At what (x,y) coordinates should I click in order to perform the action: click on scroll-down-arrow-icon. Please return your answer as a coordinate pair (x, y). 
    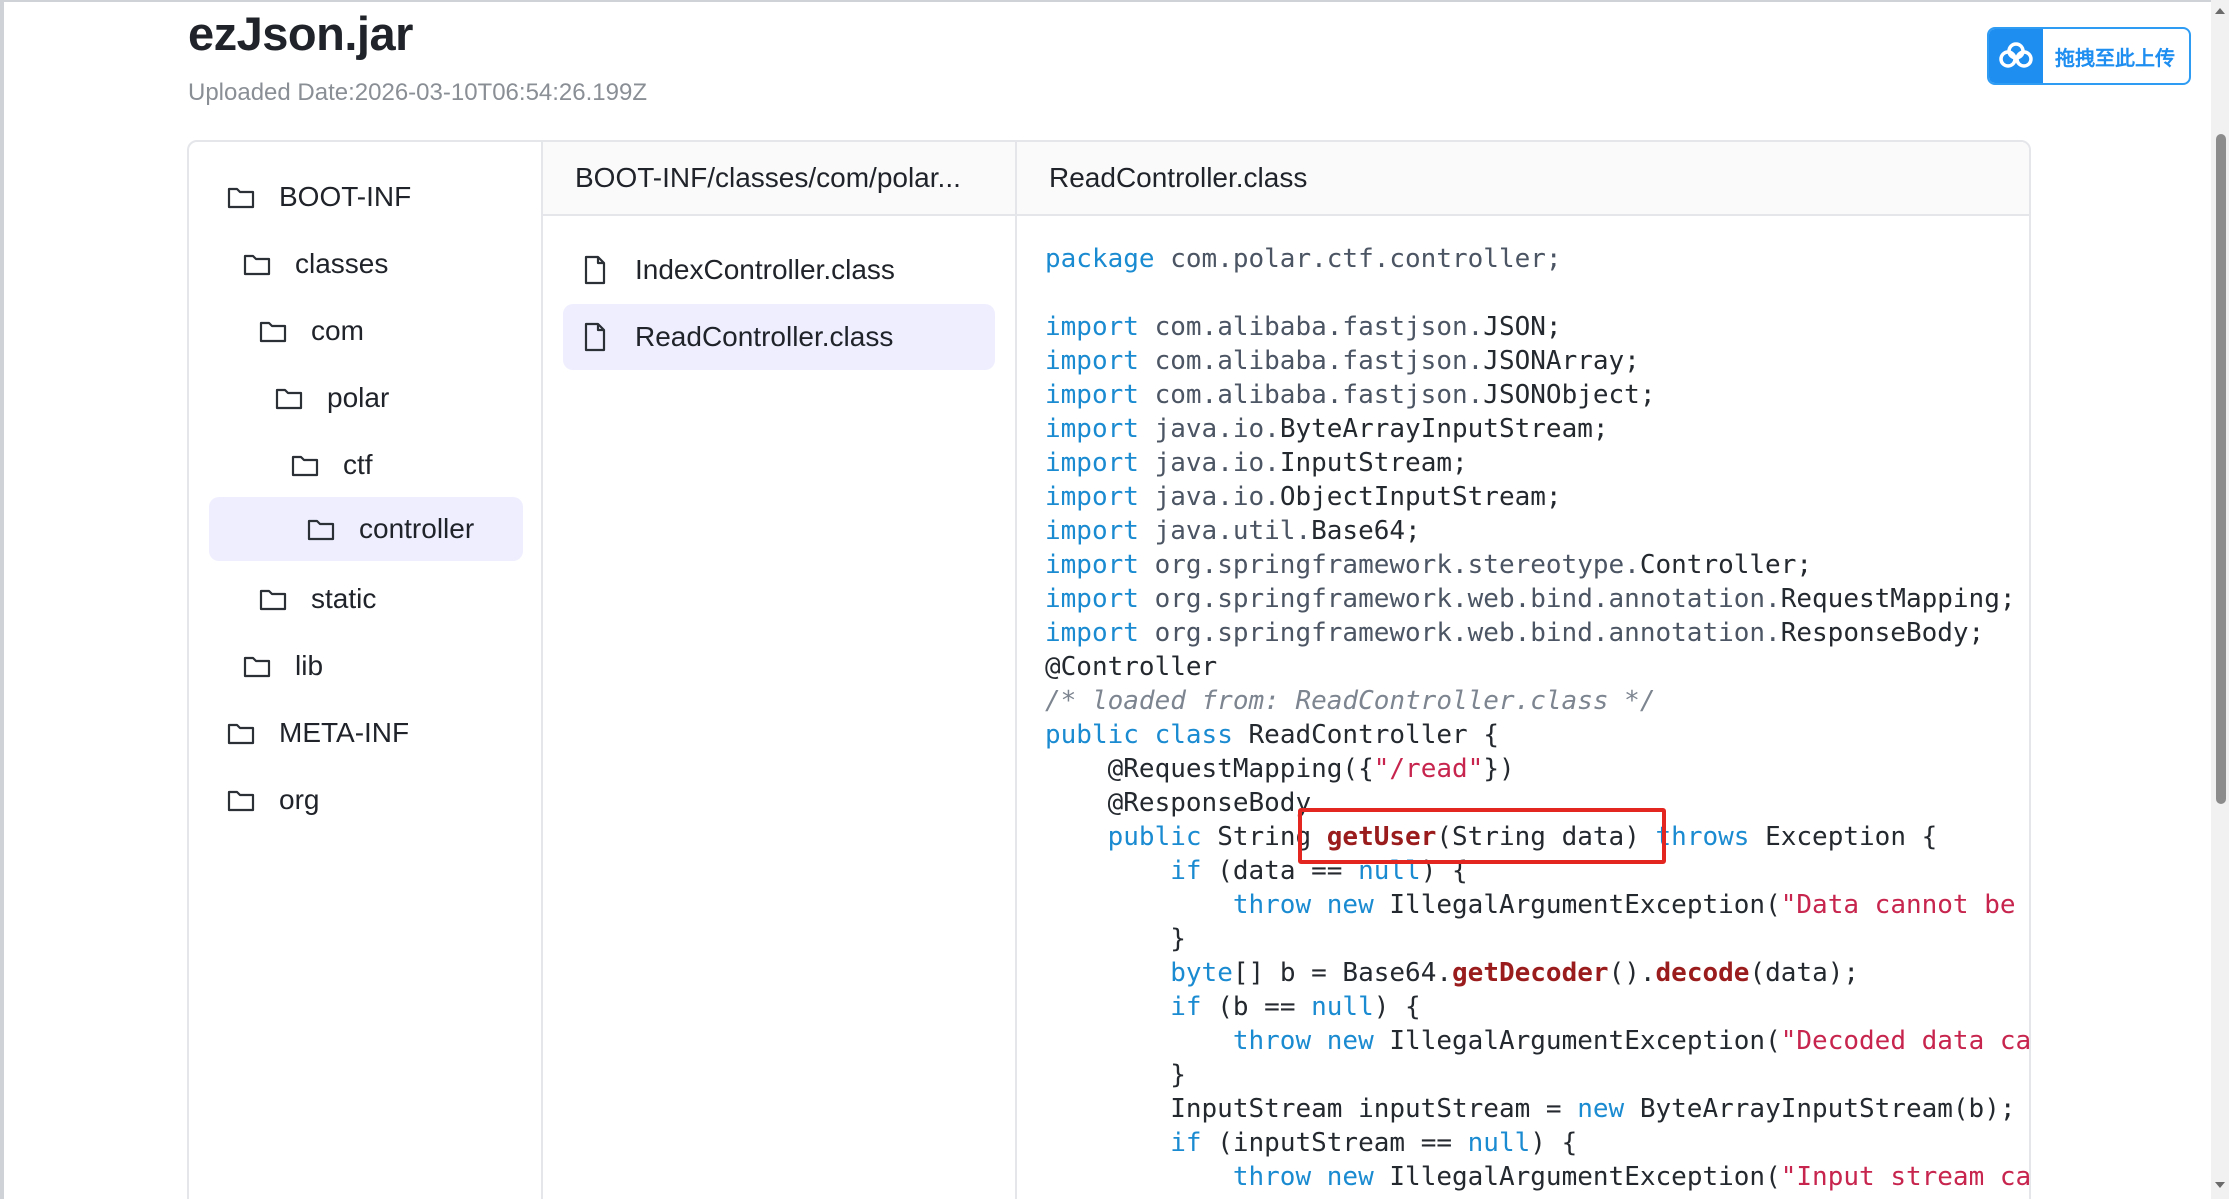
    Looking at the image, I should click on (2220, 1185).